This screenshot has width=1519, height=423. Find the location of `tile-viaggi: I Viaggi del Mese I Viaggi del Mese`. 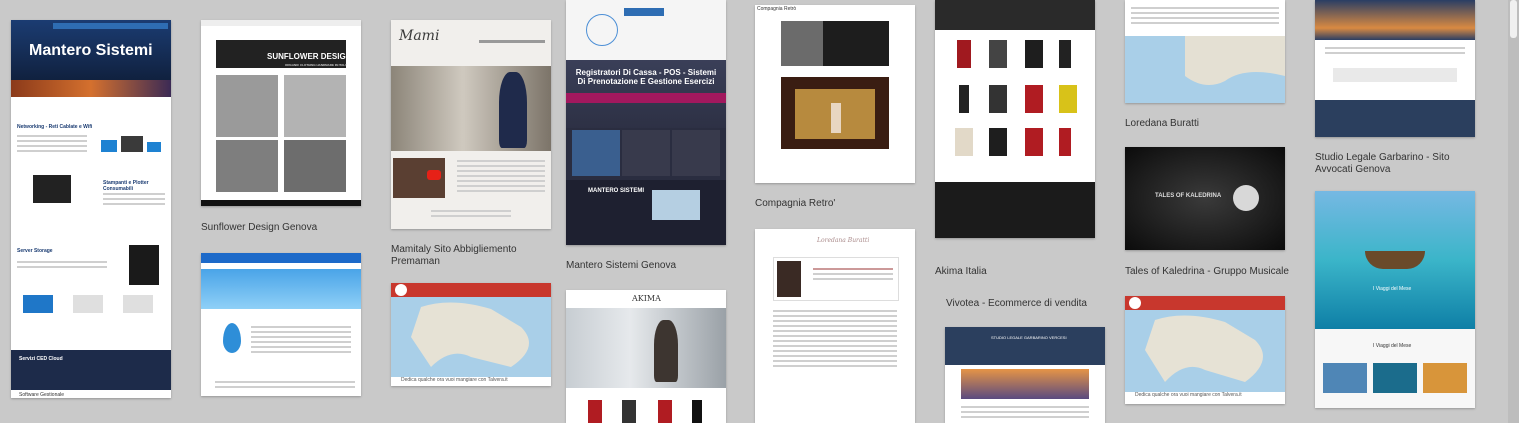

tile-viaggi: I Viaggi del Mese I Viaggi del Mese is located at coordinates (1395, 299).